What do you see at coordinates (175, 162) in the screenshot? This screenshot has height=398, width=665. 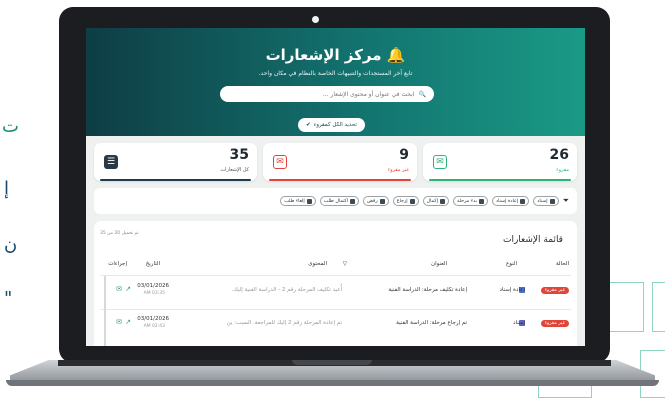 I see `stat-card-all: 35 كل الإشعارات ☰` at bounding box center [175, 162].